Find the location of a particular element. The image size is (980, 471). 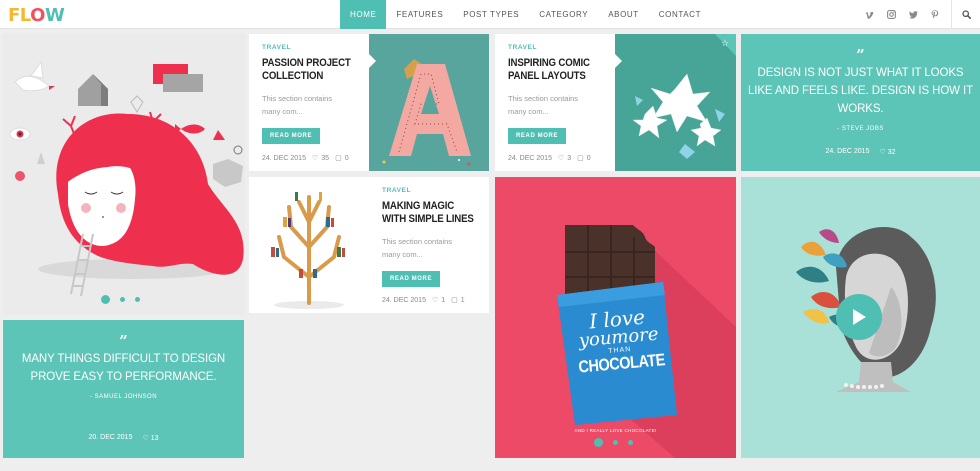

post-image-letter-a is located at coordinates (429, 102).